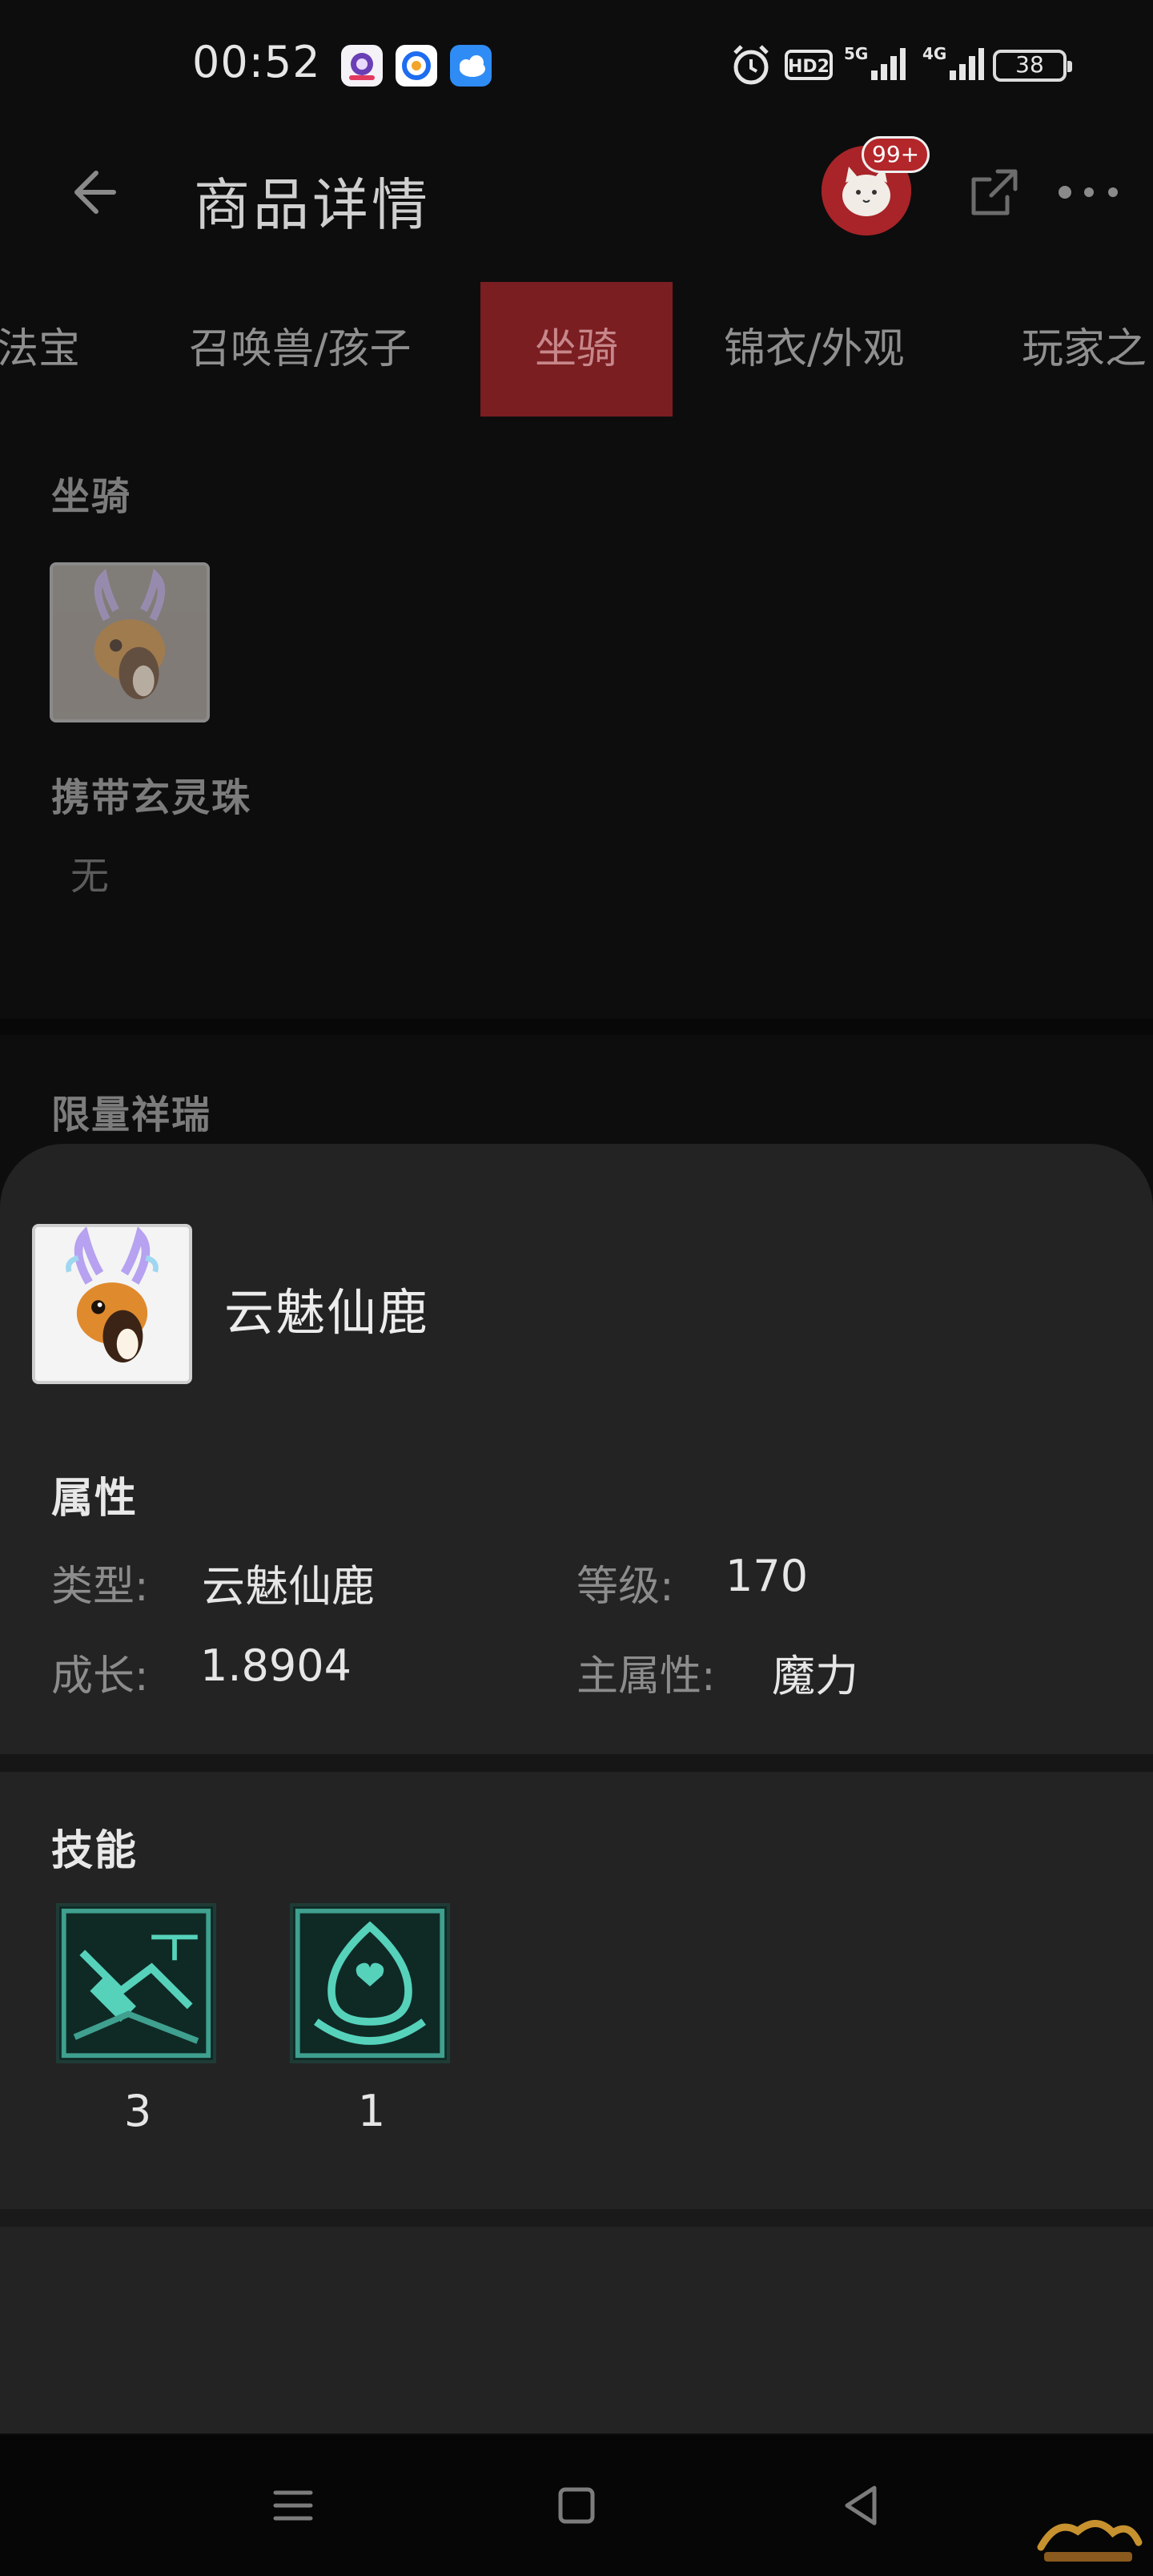 This screenshot has width=1153, height=2576. Describe the element at coordinates (151, 797) in the screenshot. I see `carry-section-title: 携带玄灵珠` at that location.